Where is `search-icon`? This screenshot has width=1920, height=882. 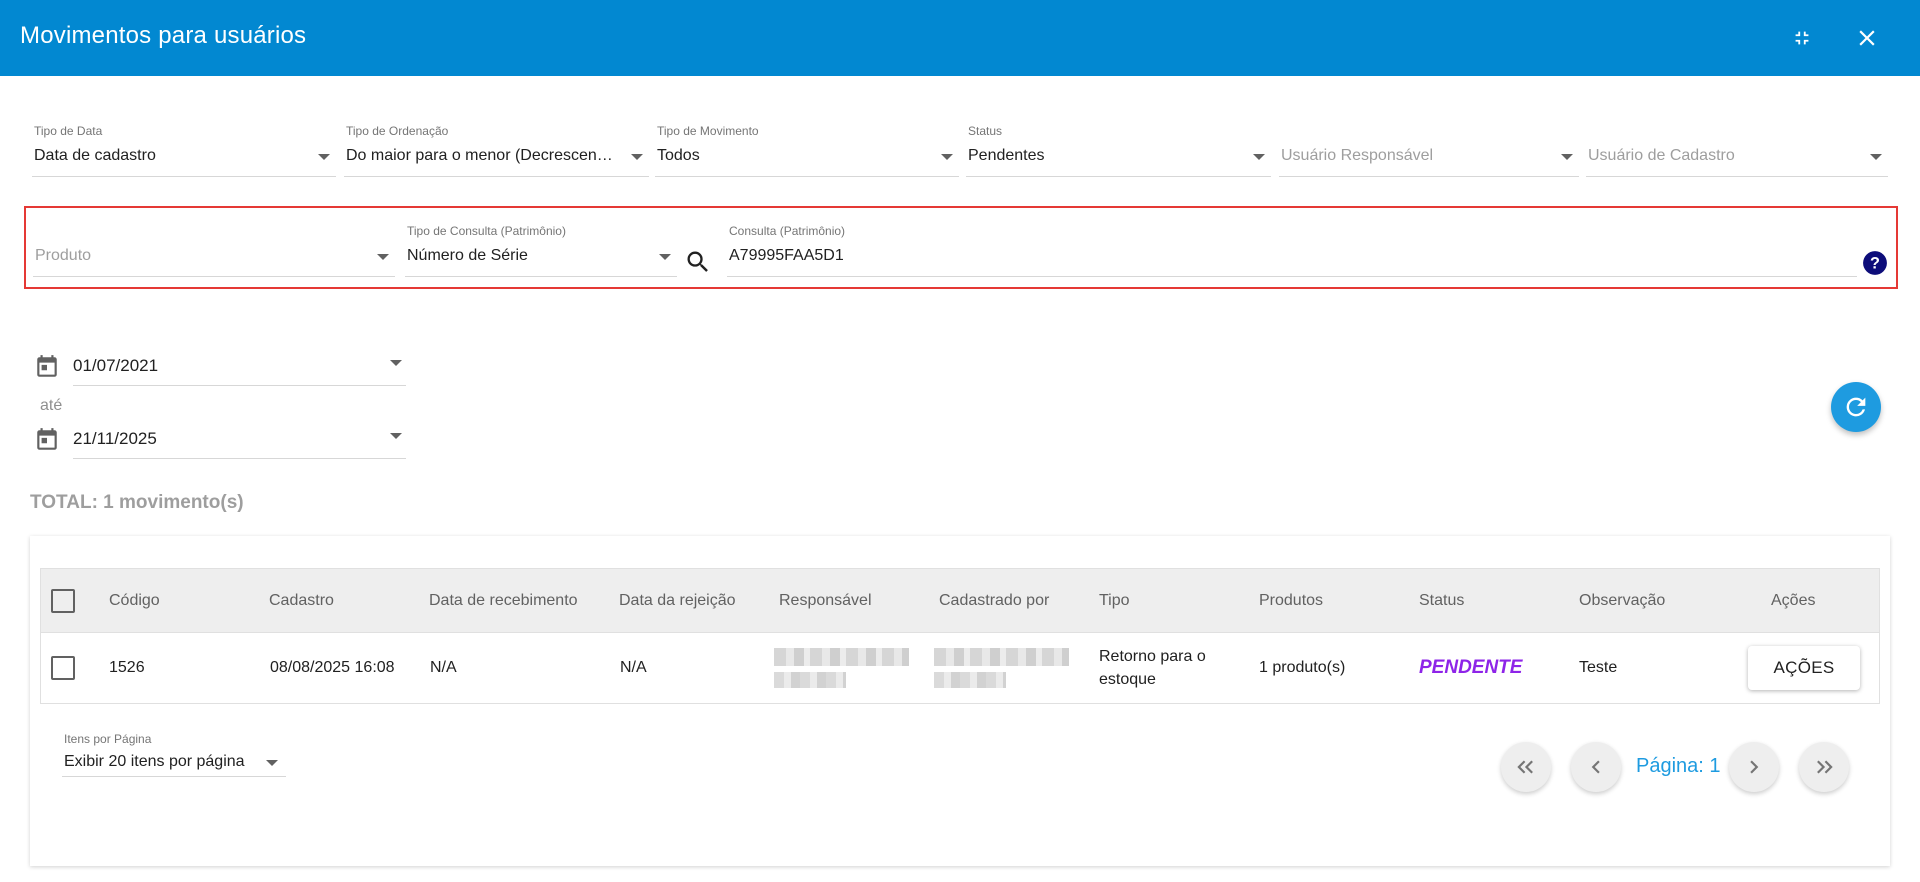
search-icon is located at coordinates (697, 261).